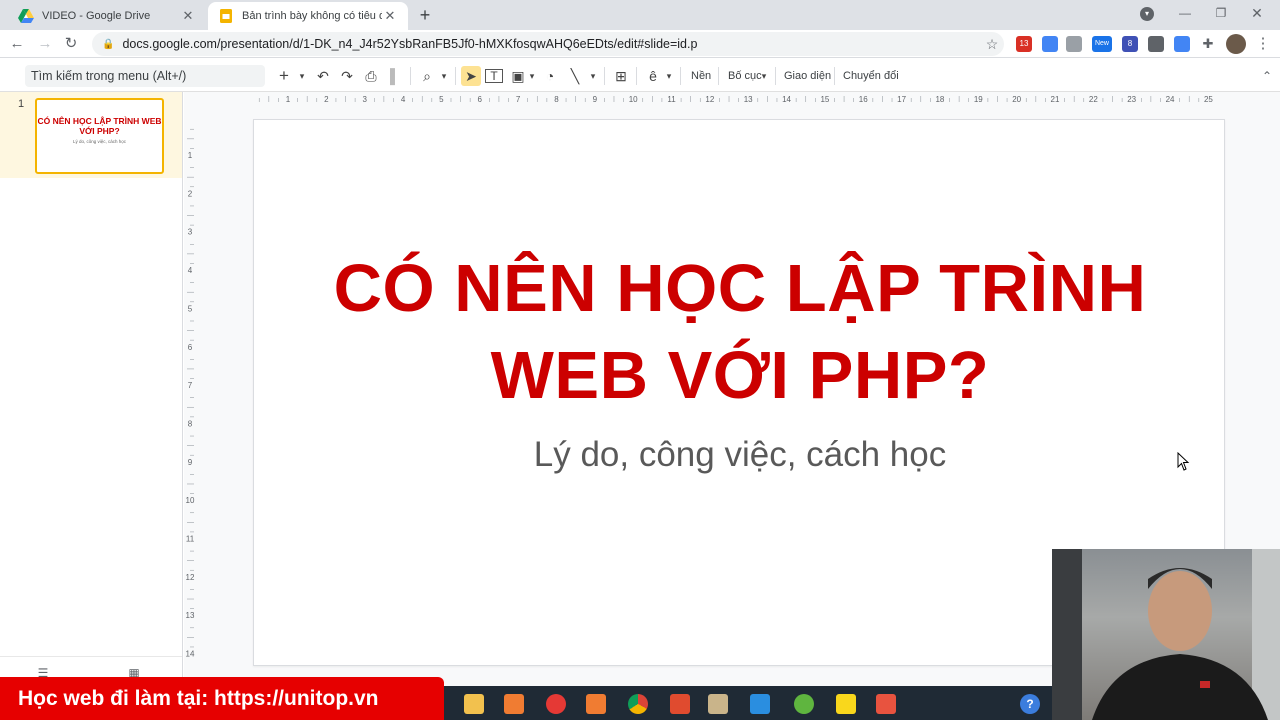  Describe the element at coordinates (1236, 44) in the screenshot. I see `avatar` at that location.